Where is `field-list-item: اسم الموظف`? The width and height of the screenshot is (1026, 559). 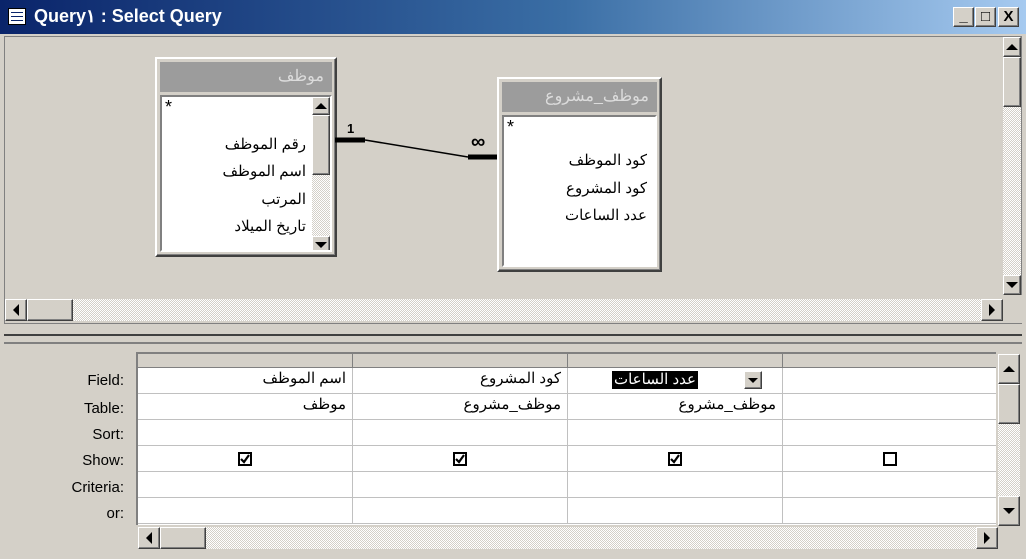 field-list-item: اسم الموظف is located at coordinates (264, 171).